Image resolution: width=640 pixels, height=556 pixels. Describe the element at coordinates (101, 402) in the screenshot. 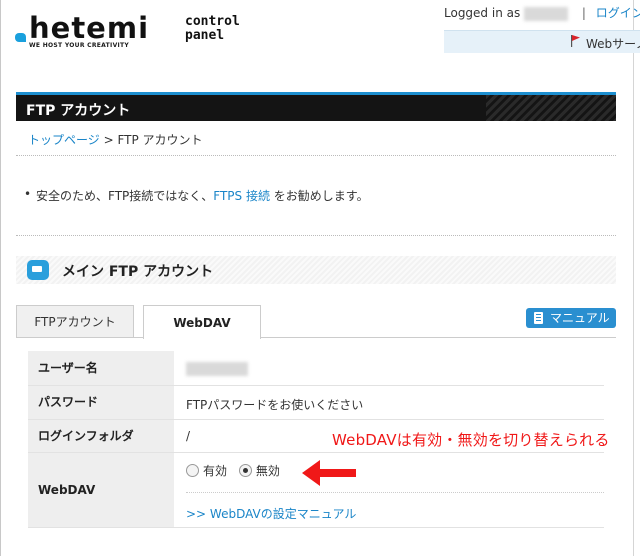

I see `row-label-password: パスワード` at that location.